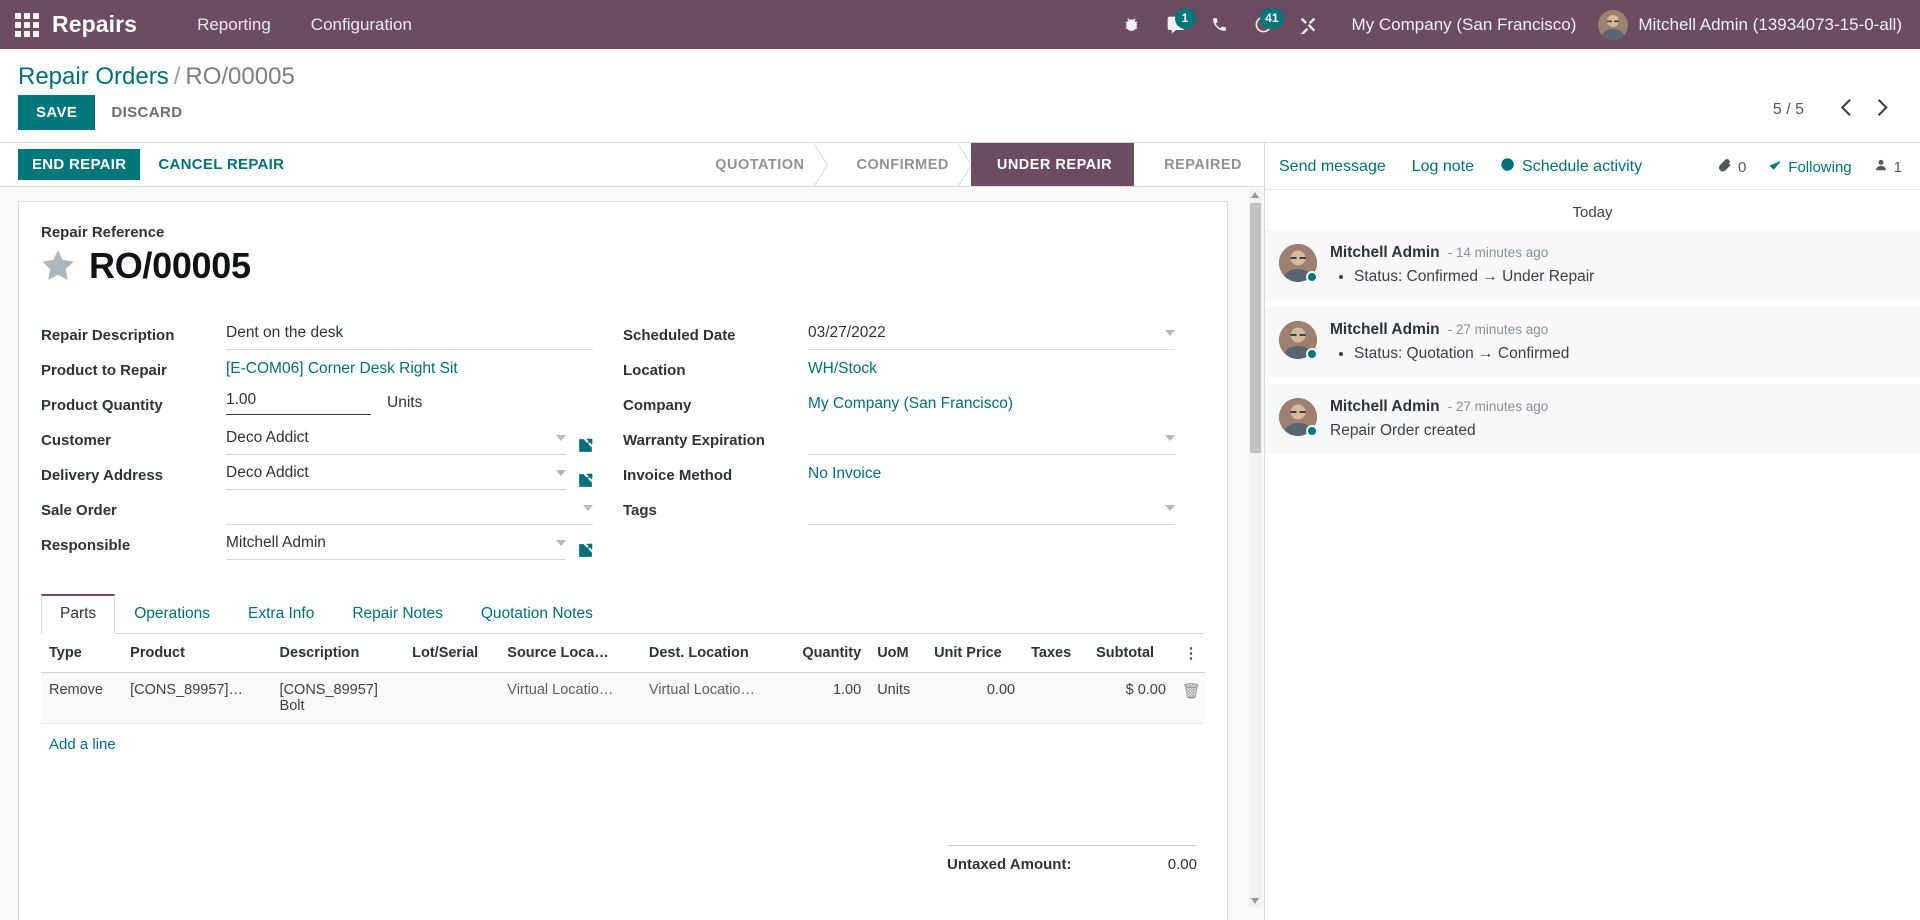 Image resolution: width=1920 pixels, height=920 pixels. Describe the element at coordinates (1052, 165) in the screenshot. I see `stage-under-repair: UNDER REPAIR` at that location.